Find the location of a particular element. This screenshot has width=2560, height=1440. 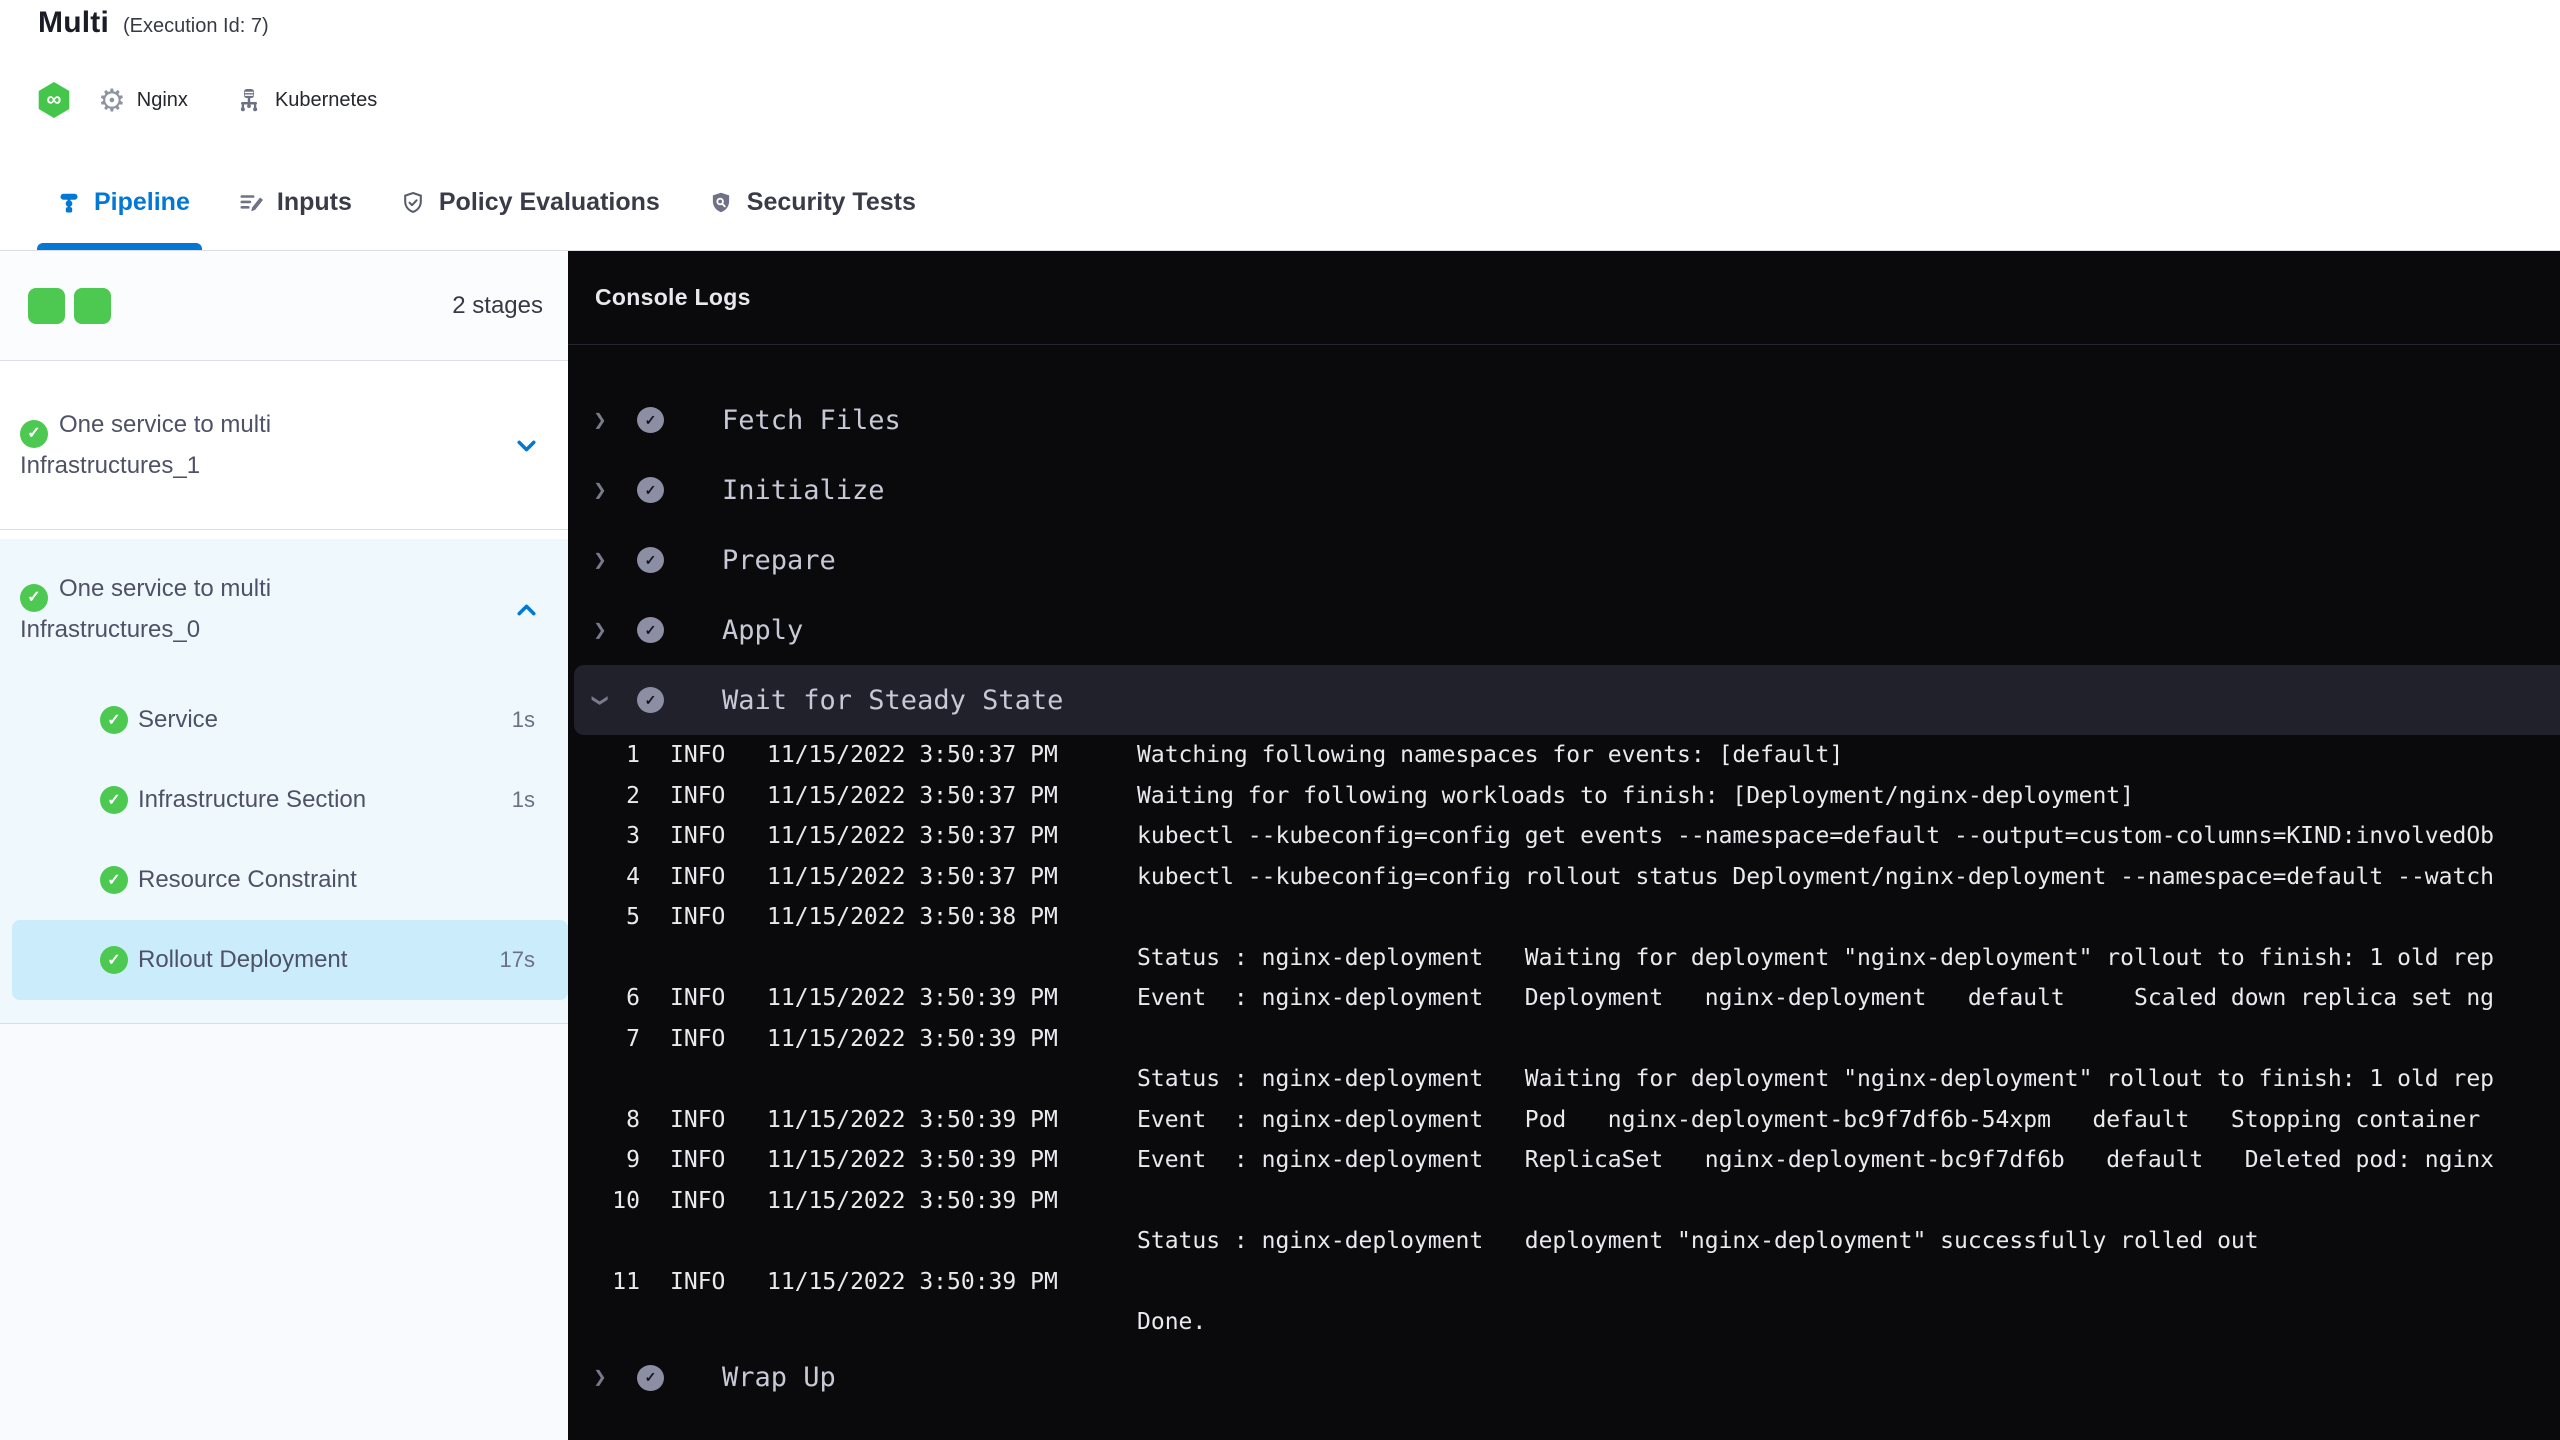

console-step-row: ❯ ✓ Initialize is located at coordinates (1564, 490).